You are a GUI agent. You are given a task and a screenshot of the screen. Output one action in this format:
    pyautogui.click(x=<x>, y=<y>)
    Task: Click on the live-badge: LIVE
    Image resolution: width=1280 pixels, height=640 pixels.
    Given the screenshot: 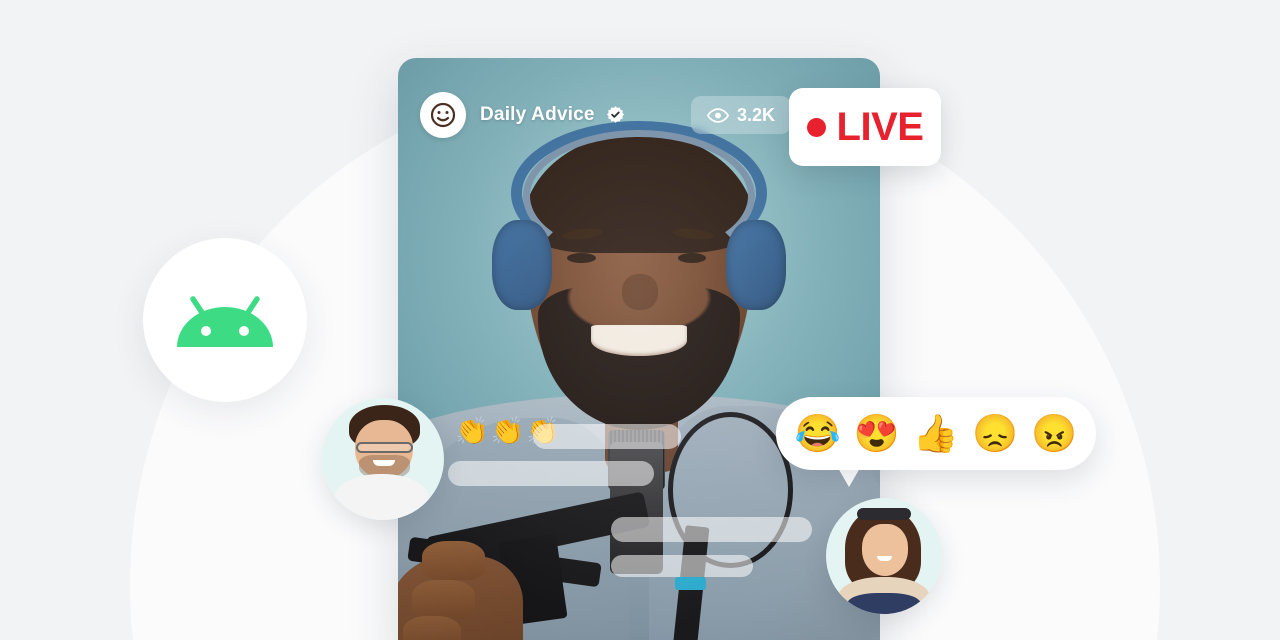 What is the action you would take?
    pyautogui.click(x=865, y=127)
    